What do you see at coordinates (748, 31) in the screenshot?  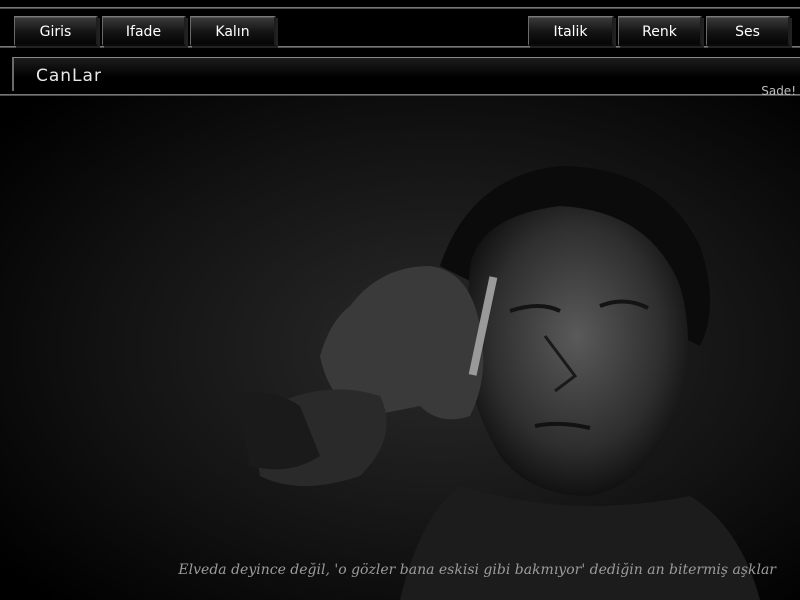 I see `nav-button-ses: Ses` at bounding box center [748, 31].